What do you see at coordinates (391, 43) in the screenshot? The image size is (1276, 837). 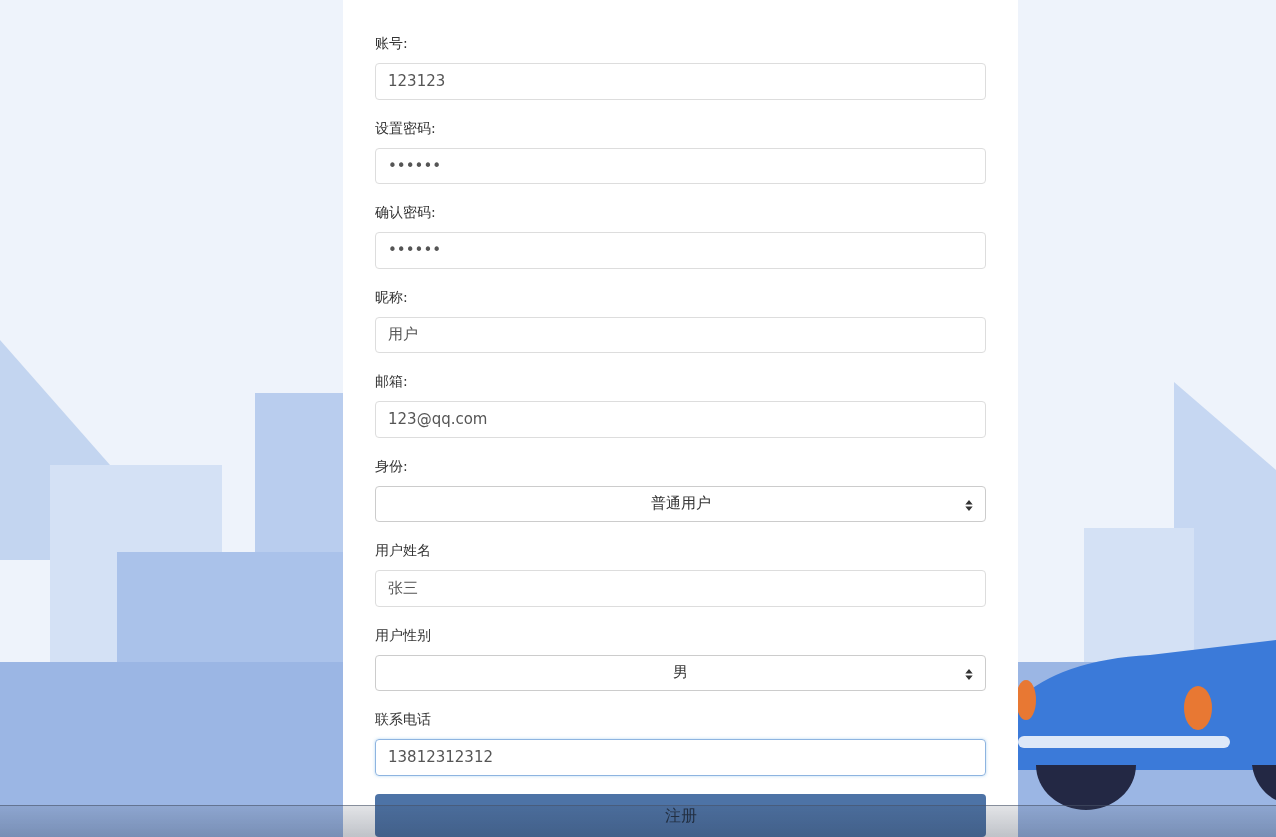 I see `field-label: 账号:` at bounding box center [391, 43].